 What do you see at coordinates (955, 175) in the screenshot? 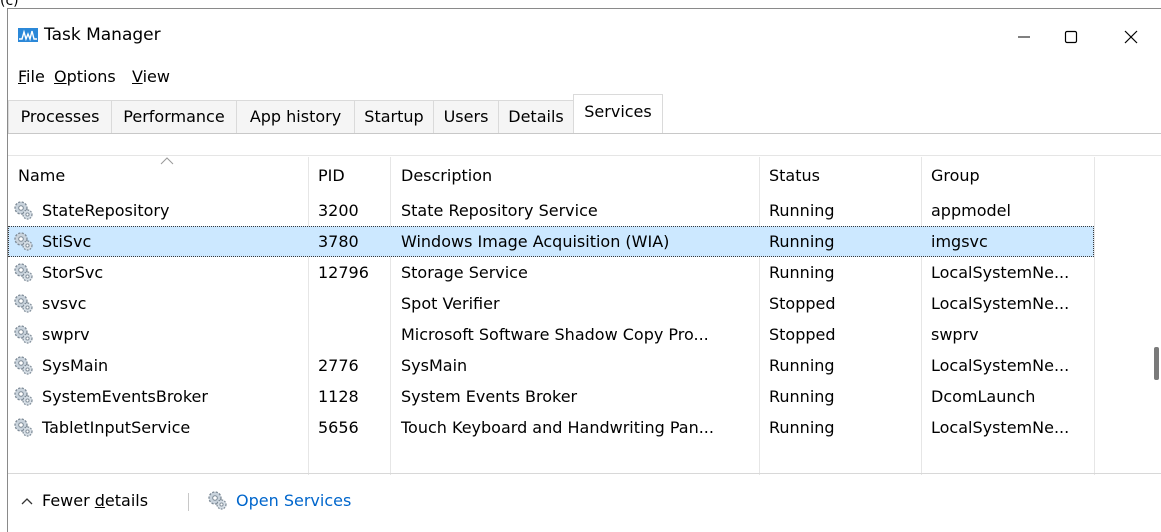
I see `column-header-group: Group` at bounding box center [955, 175].